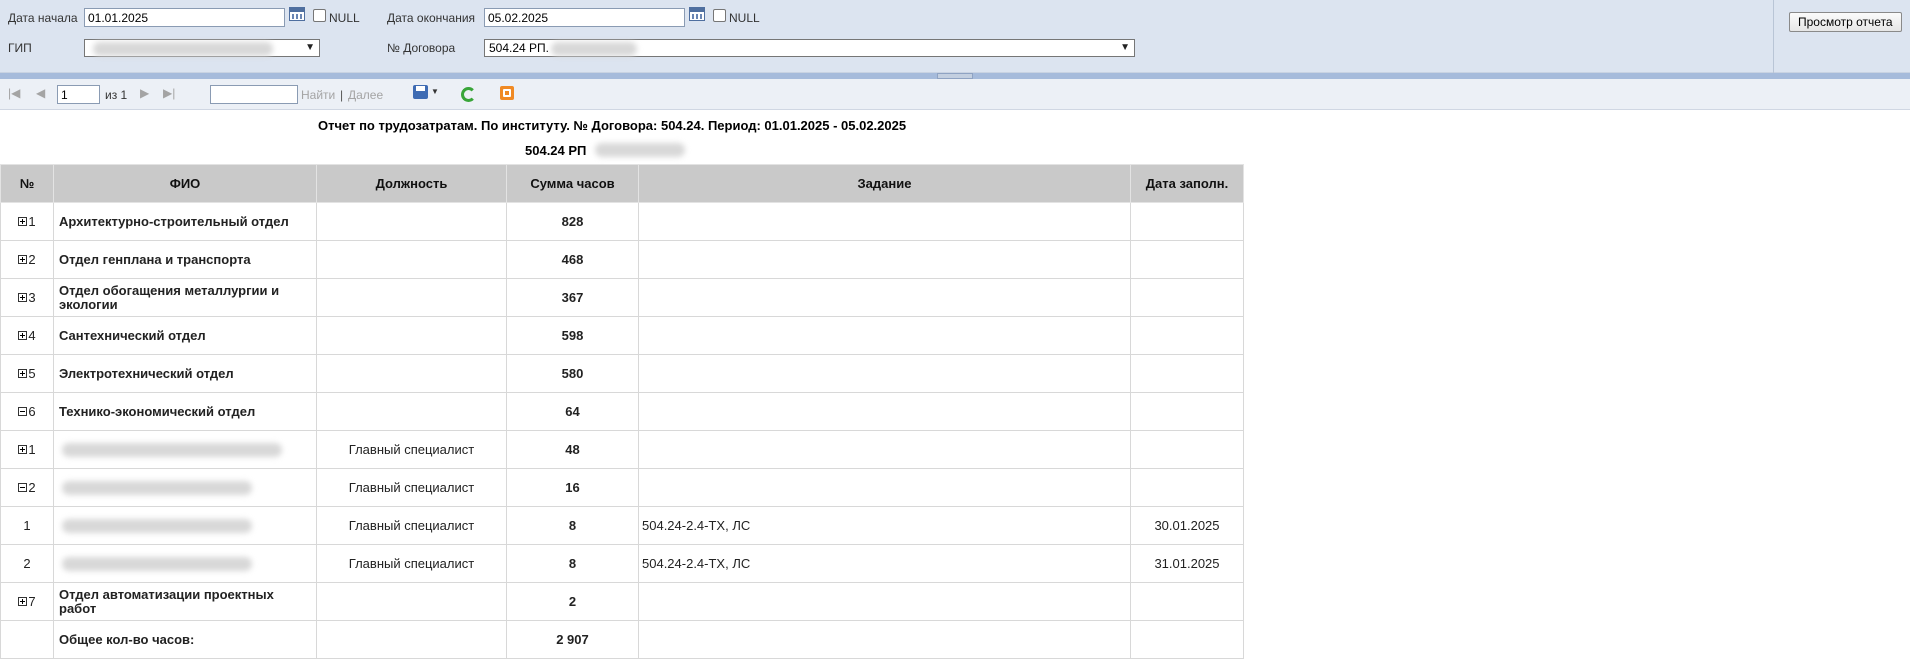  Describe the element at coordinates (185, 183) in the screenshot. I see `column-header-fio: ФИО` at that location.